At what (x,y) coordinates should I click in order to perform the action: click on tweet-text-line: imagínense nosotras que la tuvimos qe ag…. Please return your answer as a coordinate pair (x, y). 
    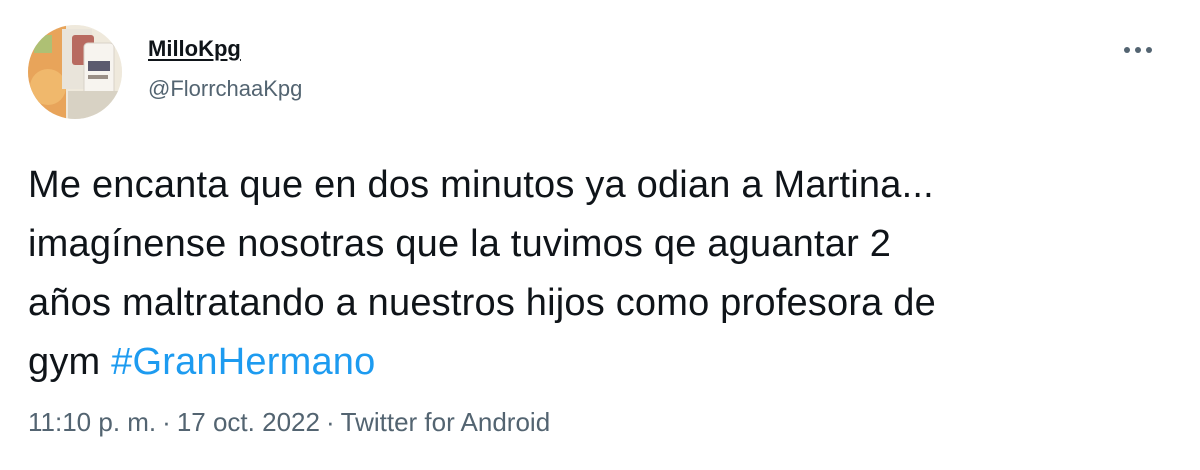
    Looking at the image, I should click on (460, 244).